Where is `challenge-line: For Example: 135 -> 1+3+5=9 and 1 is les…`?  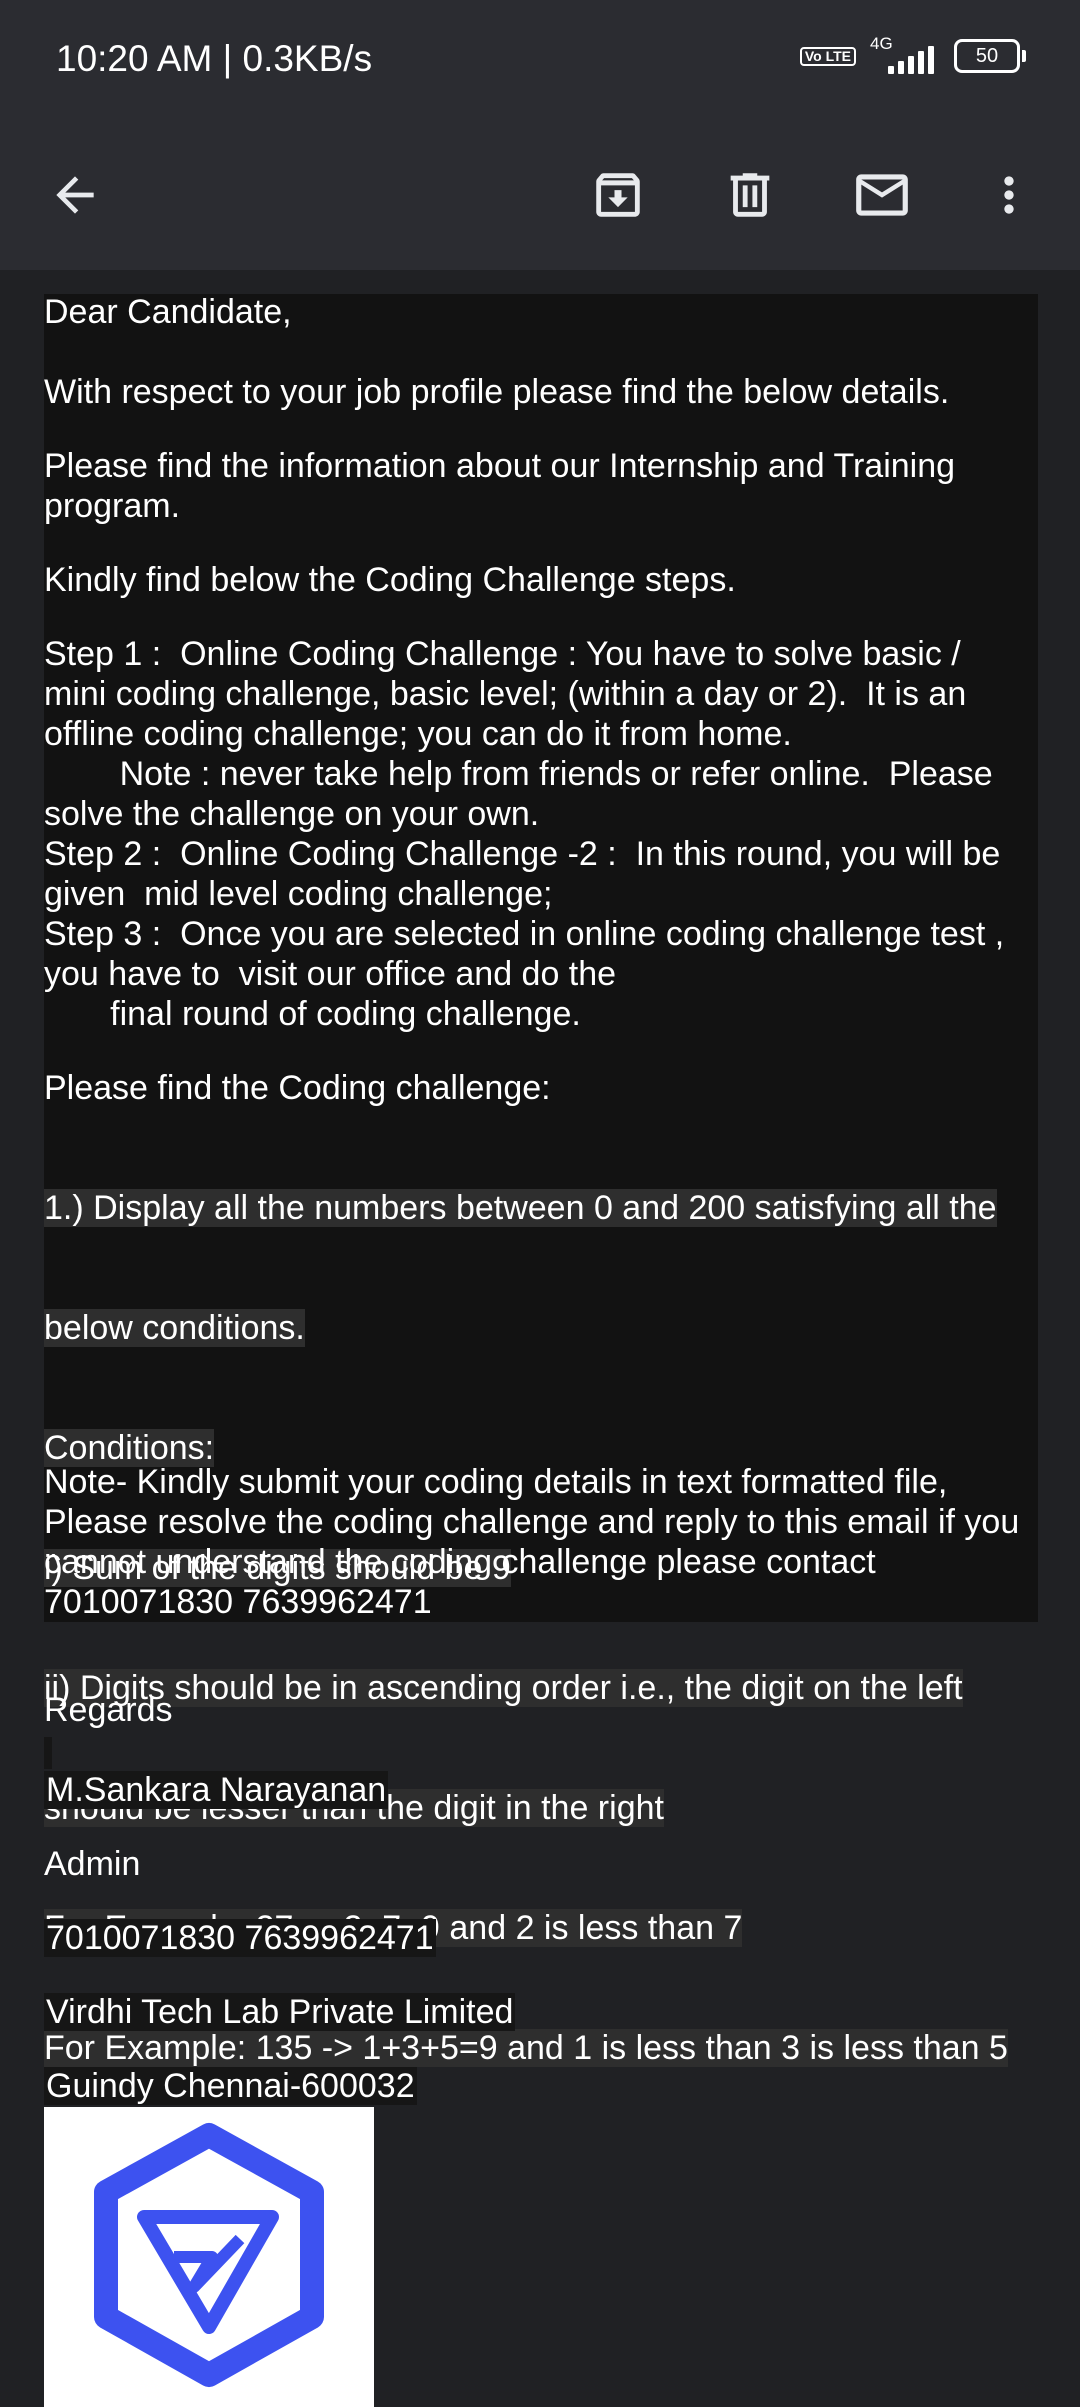 challenge-line: For Example: 135 -> 1+3+5=9 and 1 is les… is located at coordinates (526, 2048).